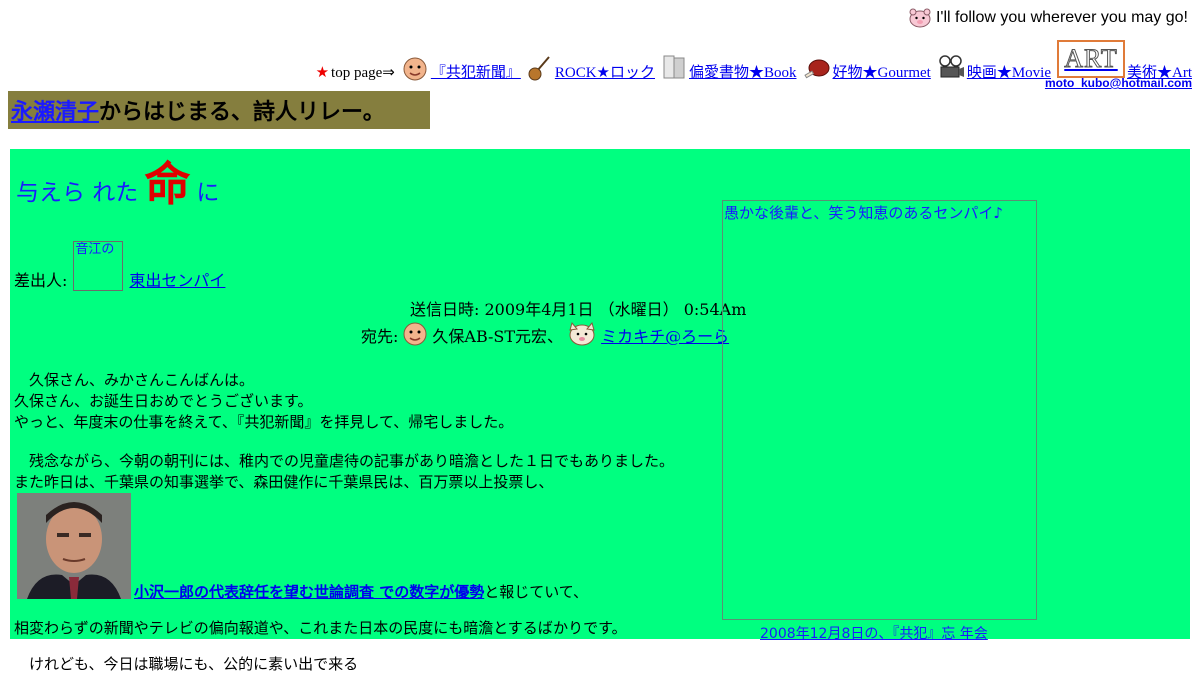 The width and height of the screenshot is (1200, 690). Describe the element at coordinates (674, 67) in the screenshot. I see `book-icon` at that location.